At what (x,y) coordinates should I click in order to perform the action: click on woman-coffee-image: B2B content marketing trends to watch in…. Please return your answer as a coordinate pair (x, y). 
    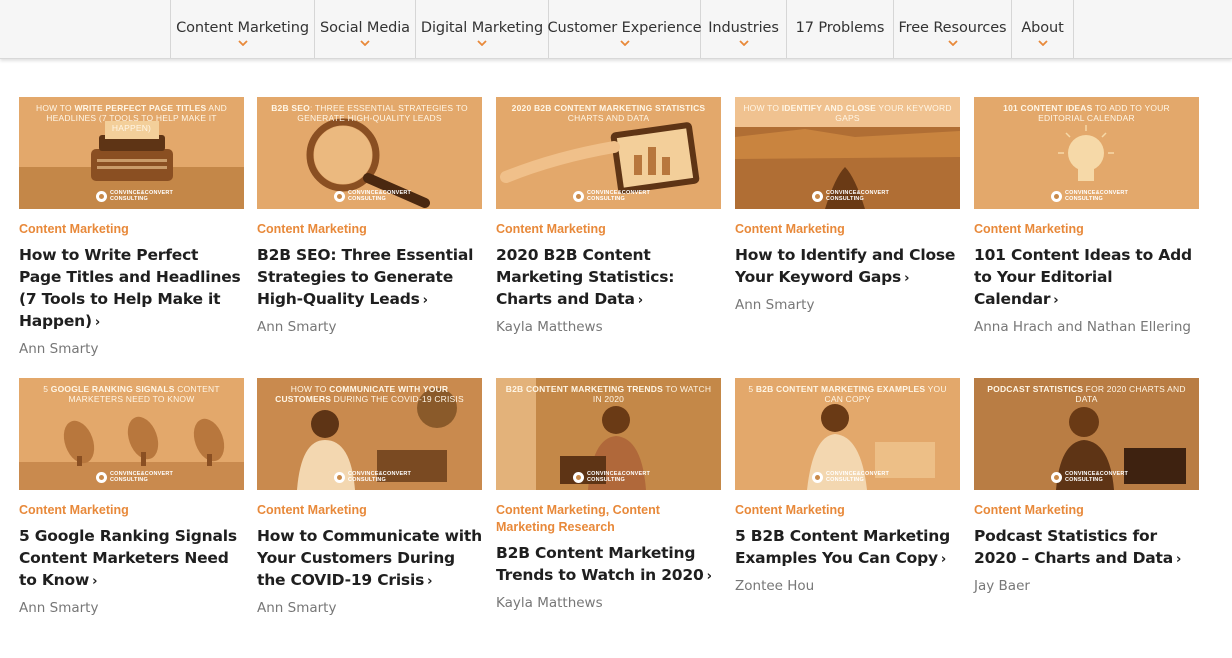
    Looking at the image, I should click on (608, 434).